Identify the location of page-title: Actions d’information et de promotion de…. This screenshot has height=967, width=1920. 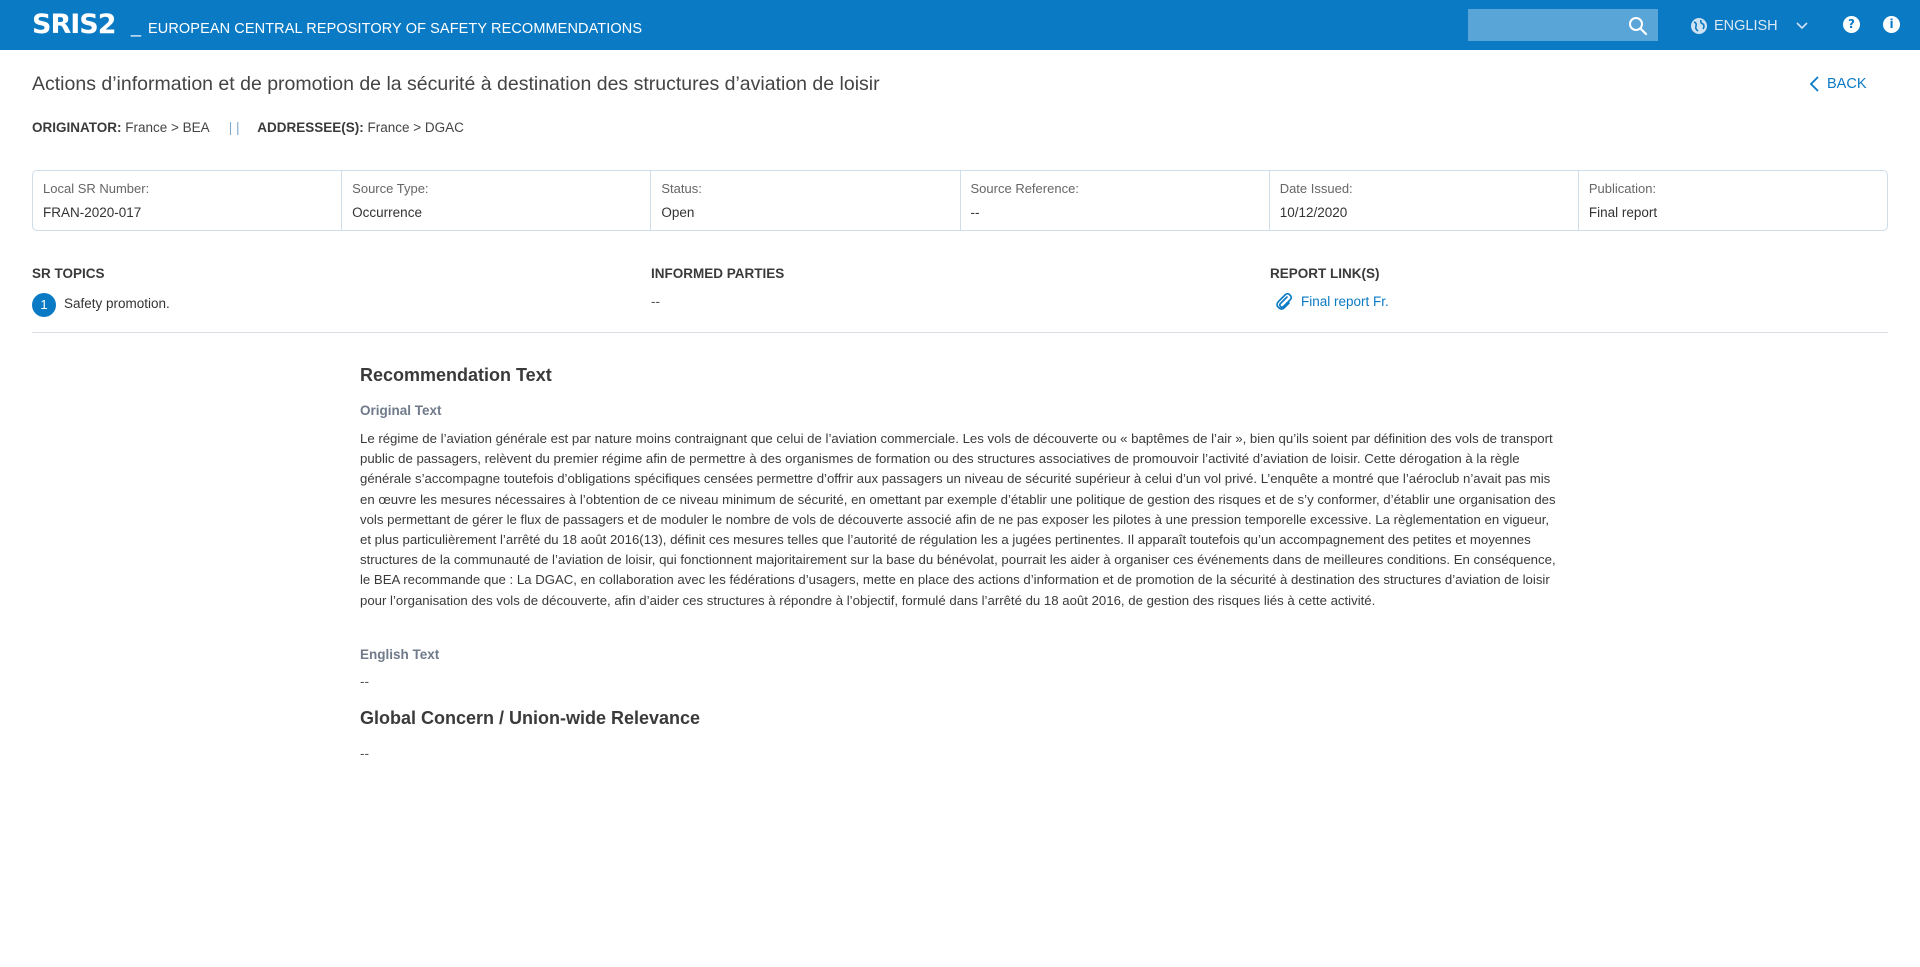
(456, 84).